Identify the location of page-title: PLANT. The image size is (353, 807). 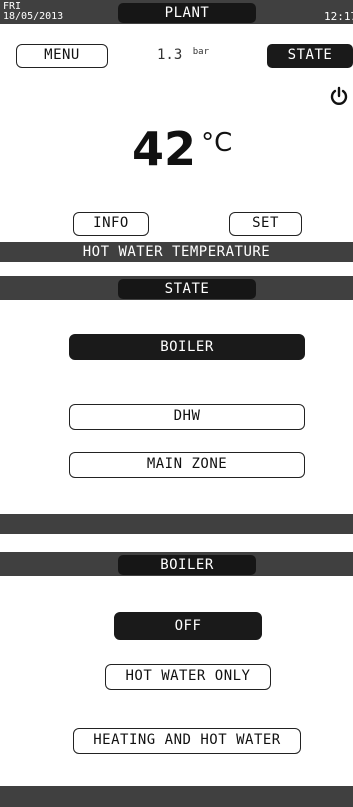
(187, 13).